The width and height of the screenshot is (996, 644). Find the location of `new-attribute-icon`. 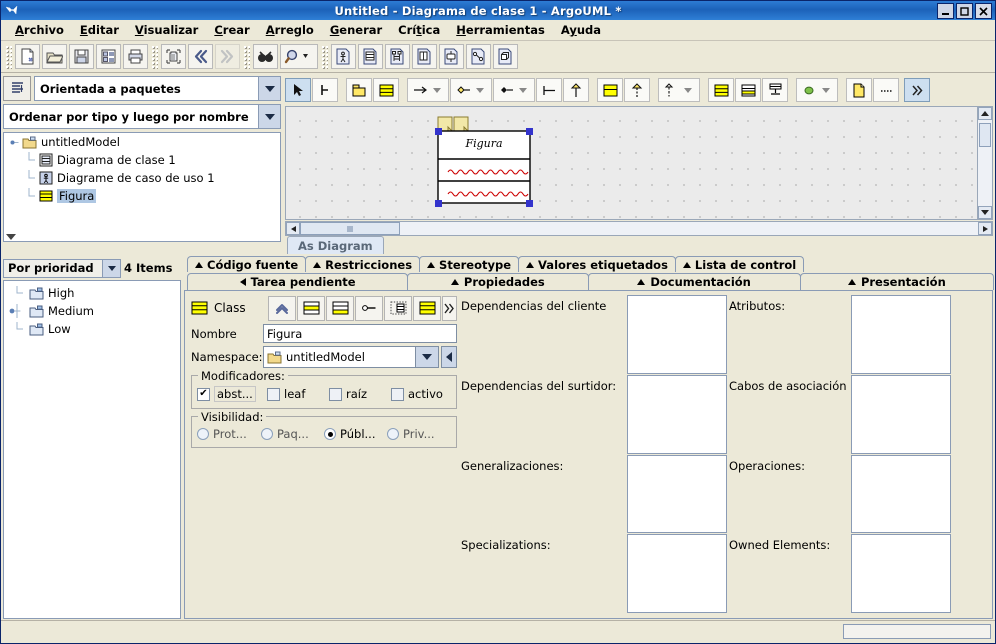

new-attribute-icon is located at coordinates (311, 308).